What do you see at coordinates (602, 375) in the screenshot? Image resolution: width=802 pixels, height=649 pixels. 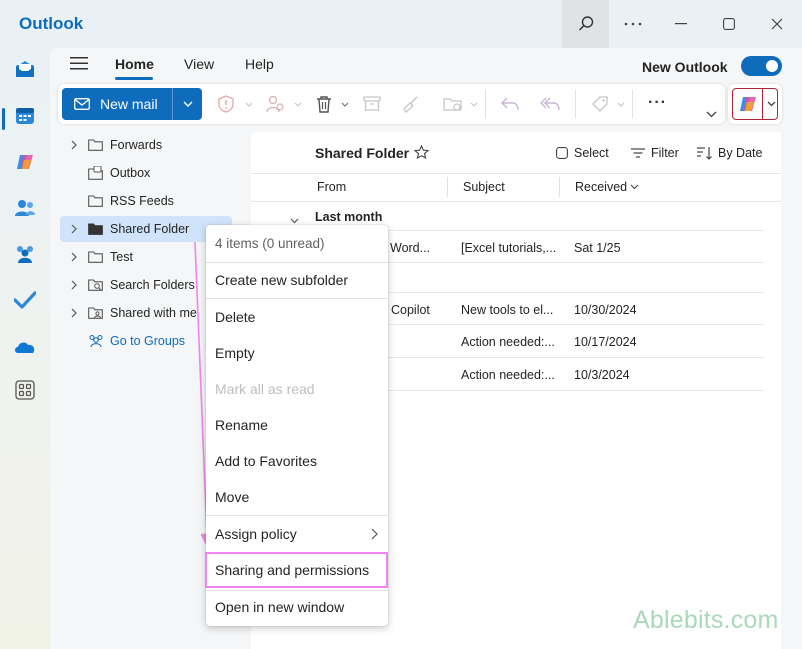 I see `row-received: 10/3/2024` at bounding box center [602, 375].